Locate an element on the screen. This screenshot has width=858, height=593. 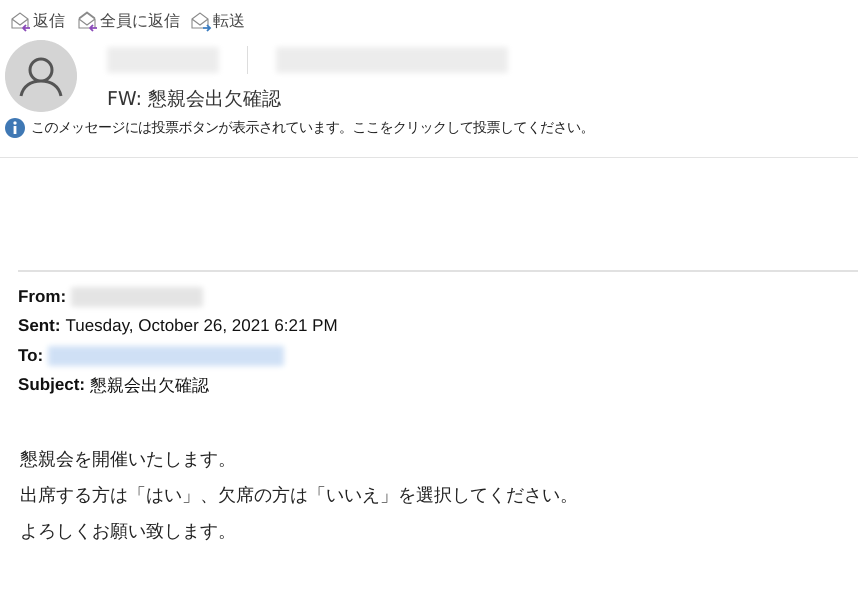
header-value: Tuesday, October 26, 2021 6:21 PM is located at coordinates (202, 326).